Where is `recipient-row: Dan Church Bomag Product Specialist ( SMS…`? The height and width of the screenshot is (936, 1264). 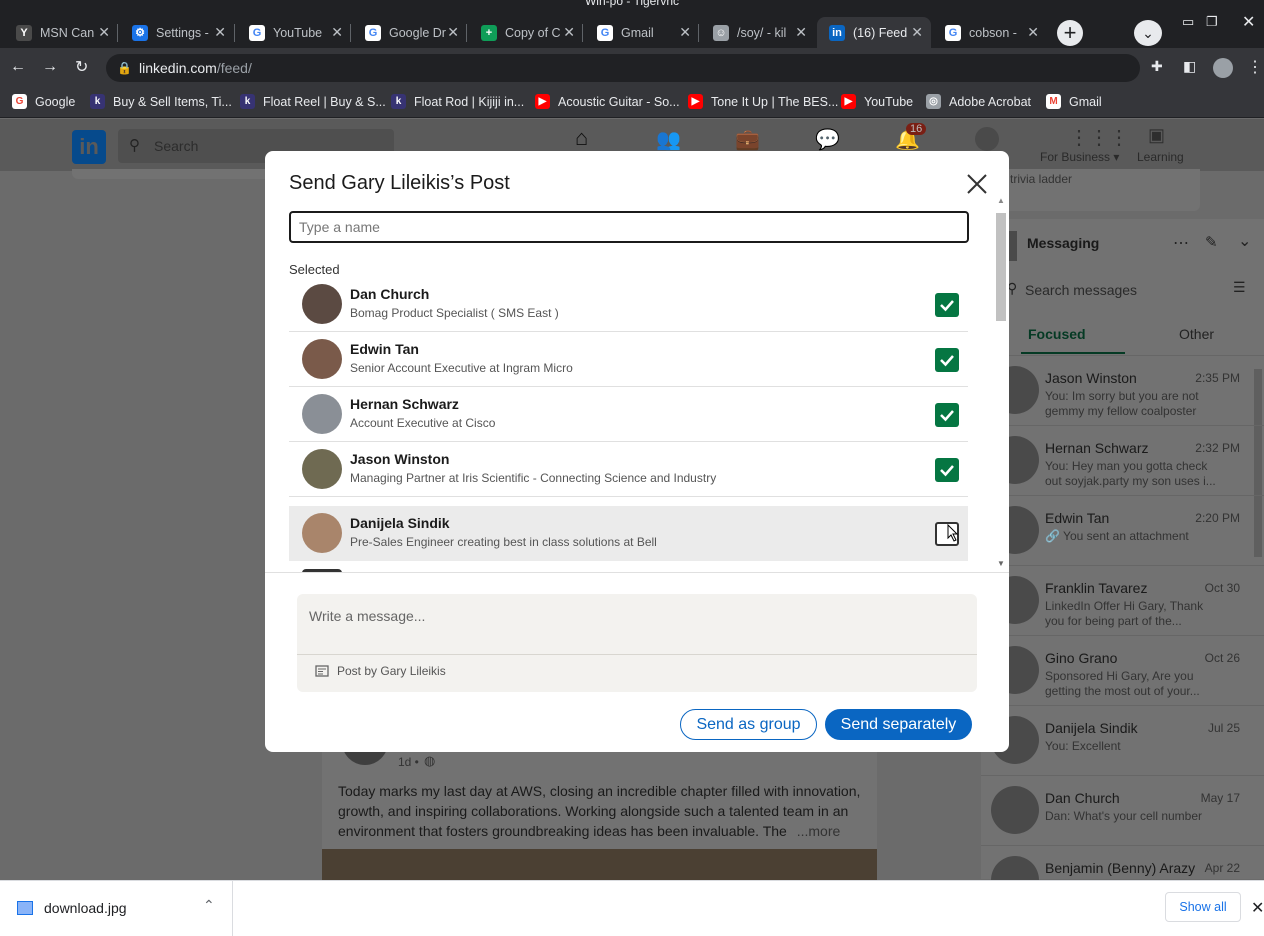
recipient-row: Dan Church Bomag Product Specialist ( SMS… is located at coordinates (628, 304).